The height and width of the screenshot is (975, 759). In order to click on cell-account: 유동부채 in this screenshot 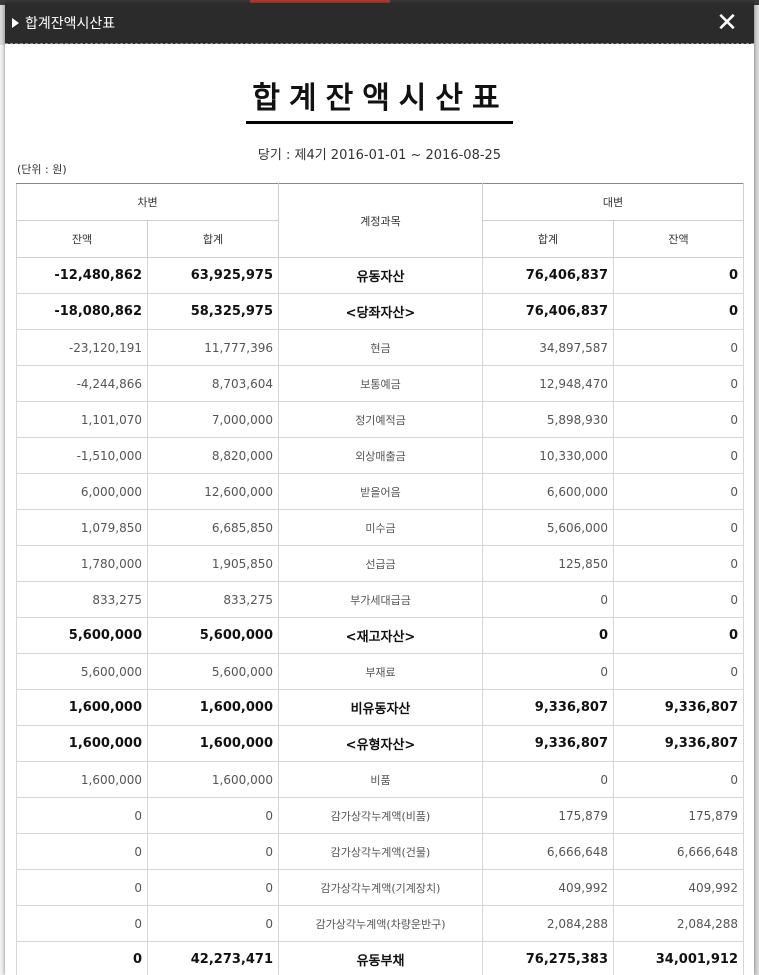, I will do `click(380, 958)`.